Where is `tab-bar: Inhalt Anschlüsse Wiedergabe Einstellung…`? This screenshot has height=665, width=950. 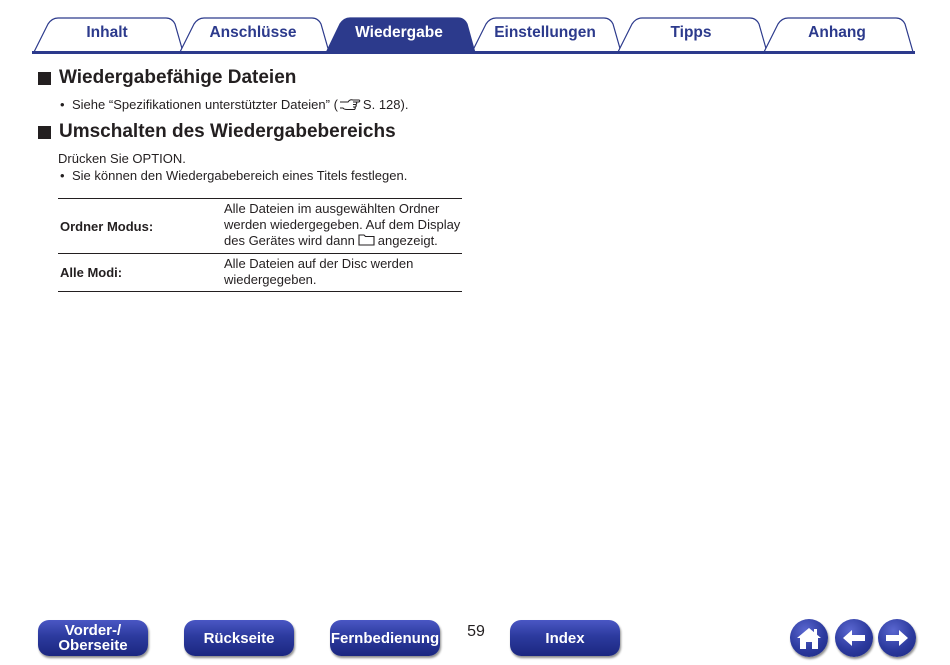
tab-bar: Inhalt Anschlüsse Wiedergabe Einstellung… is located at coordinates (475, 30).